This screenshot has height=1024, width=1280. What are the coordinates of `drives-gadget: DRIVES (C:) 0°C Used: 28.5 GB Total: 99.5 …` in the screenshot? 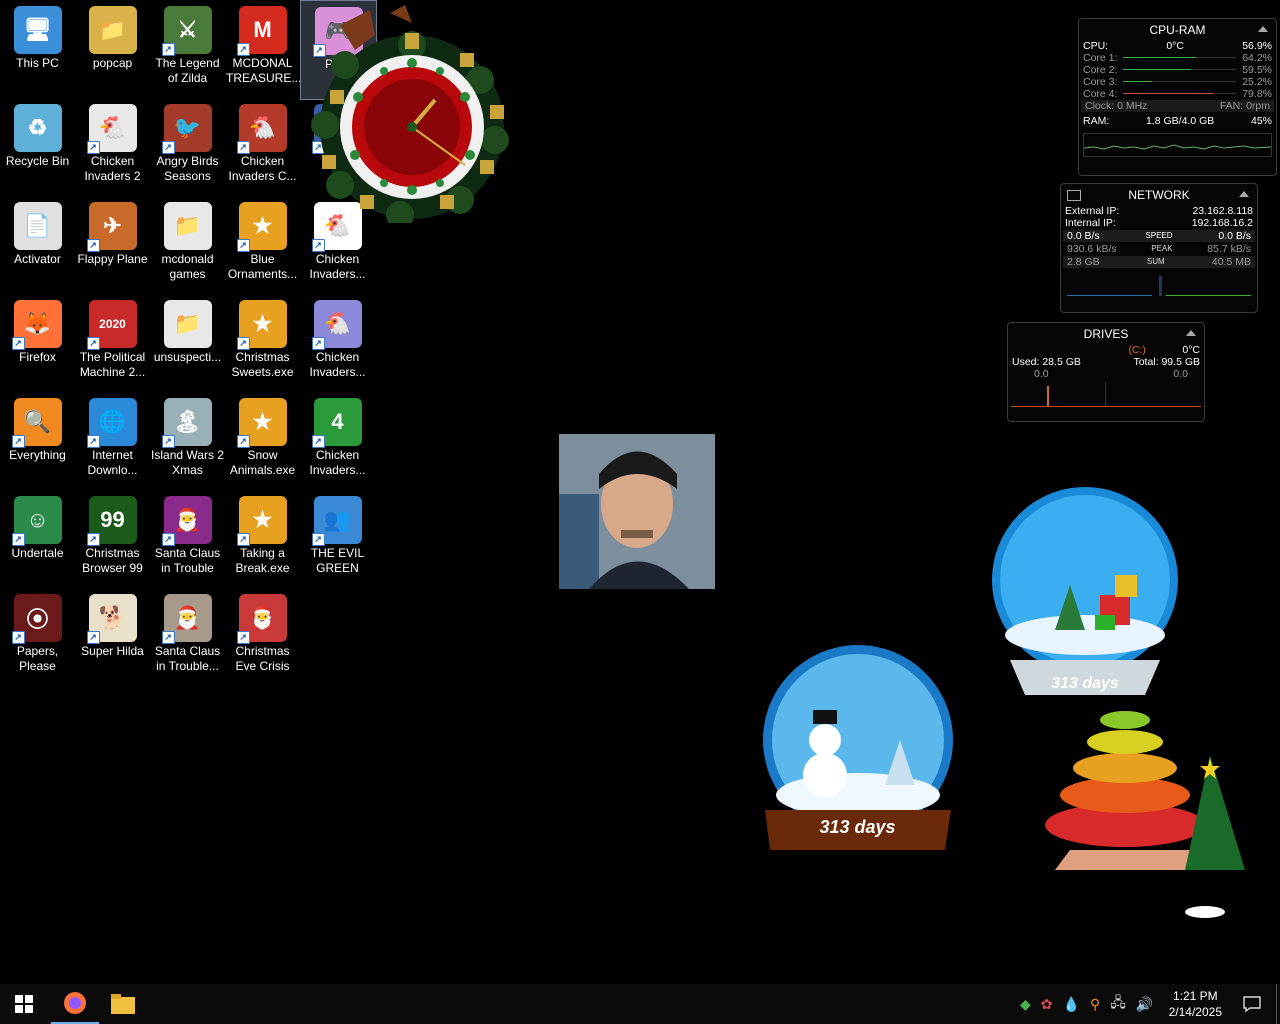 It's located at (1106, 372).